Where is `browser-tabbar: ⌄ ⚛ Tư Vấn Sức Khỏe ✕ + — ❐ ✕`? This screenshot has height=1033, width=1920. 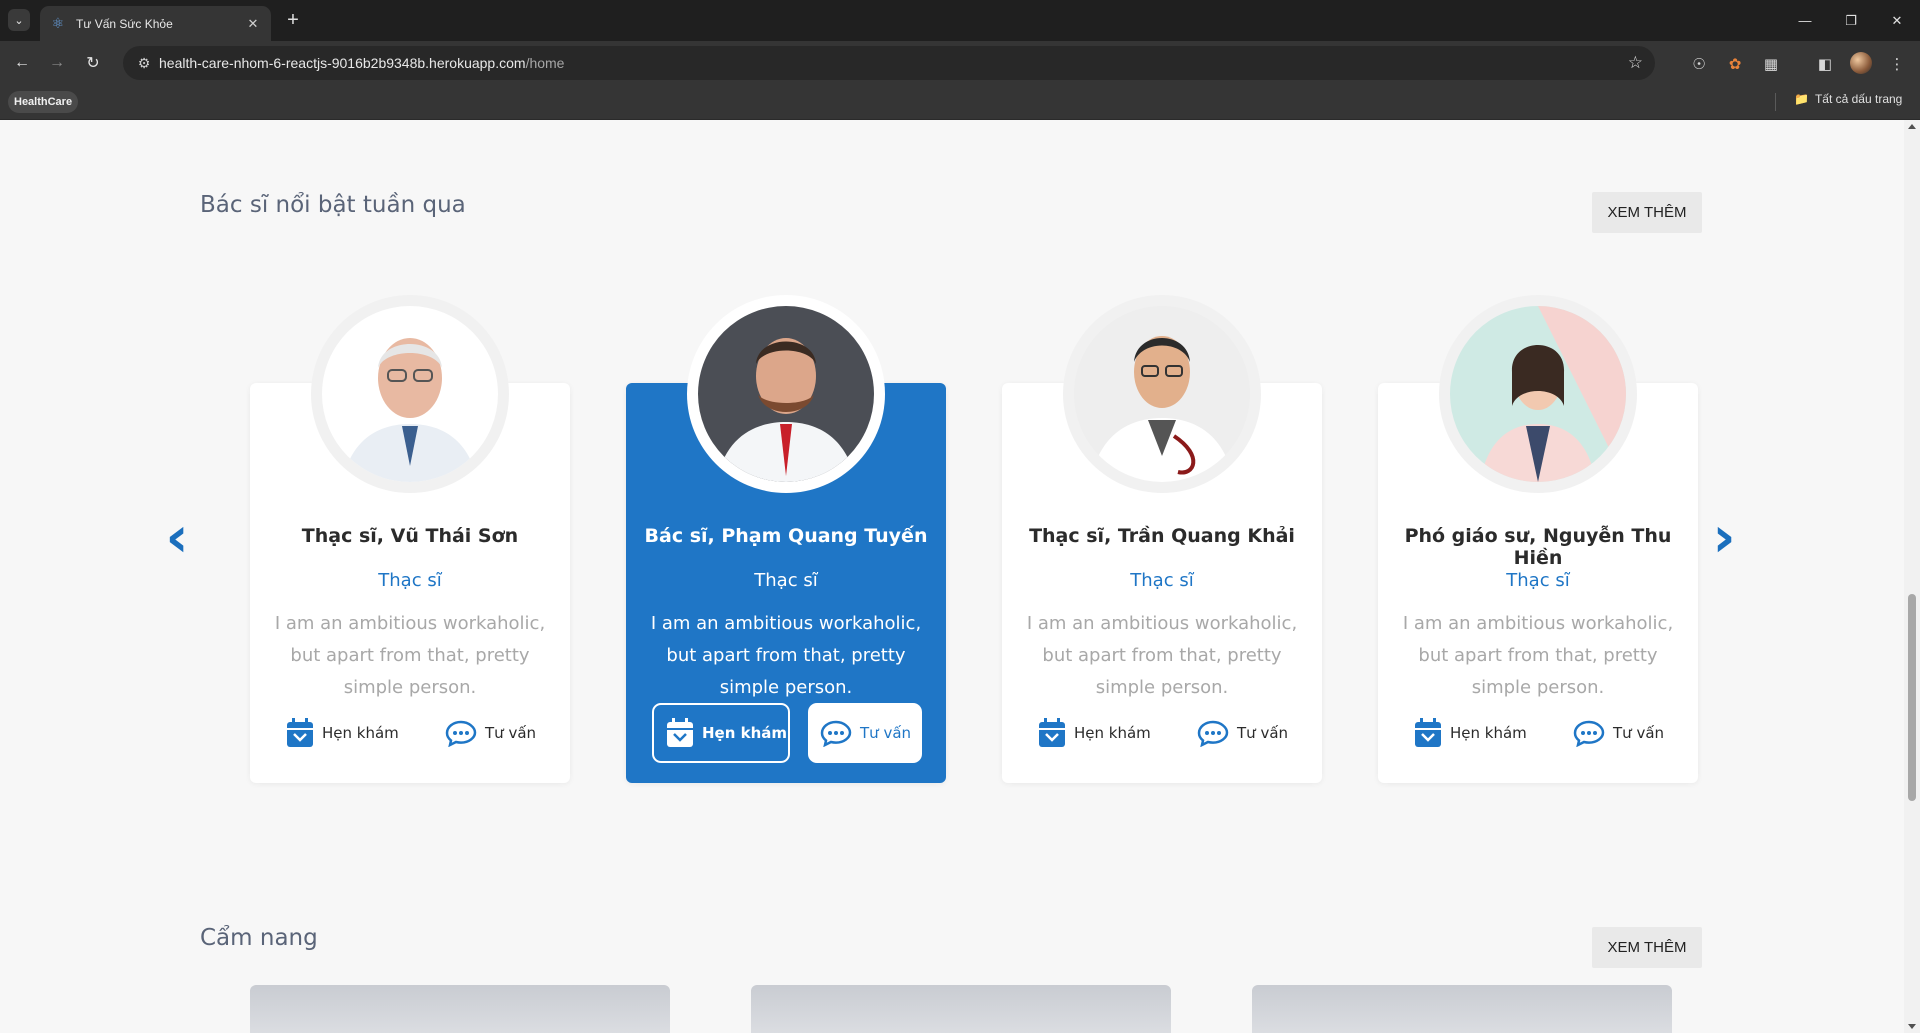 browser-tabbar: ⌄ ⚛ Tư Vấn Sức Khỏe ✕ + — ❐ ✕ is located at coordinates (960, 20).